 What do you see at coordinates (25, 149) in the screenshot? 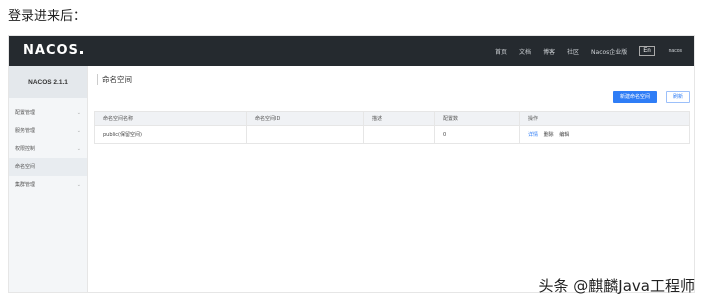
I see `sidebar-item-label: 权限控制` at bounding box center [25, 149].